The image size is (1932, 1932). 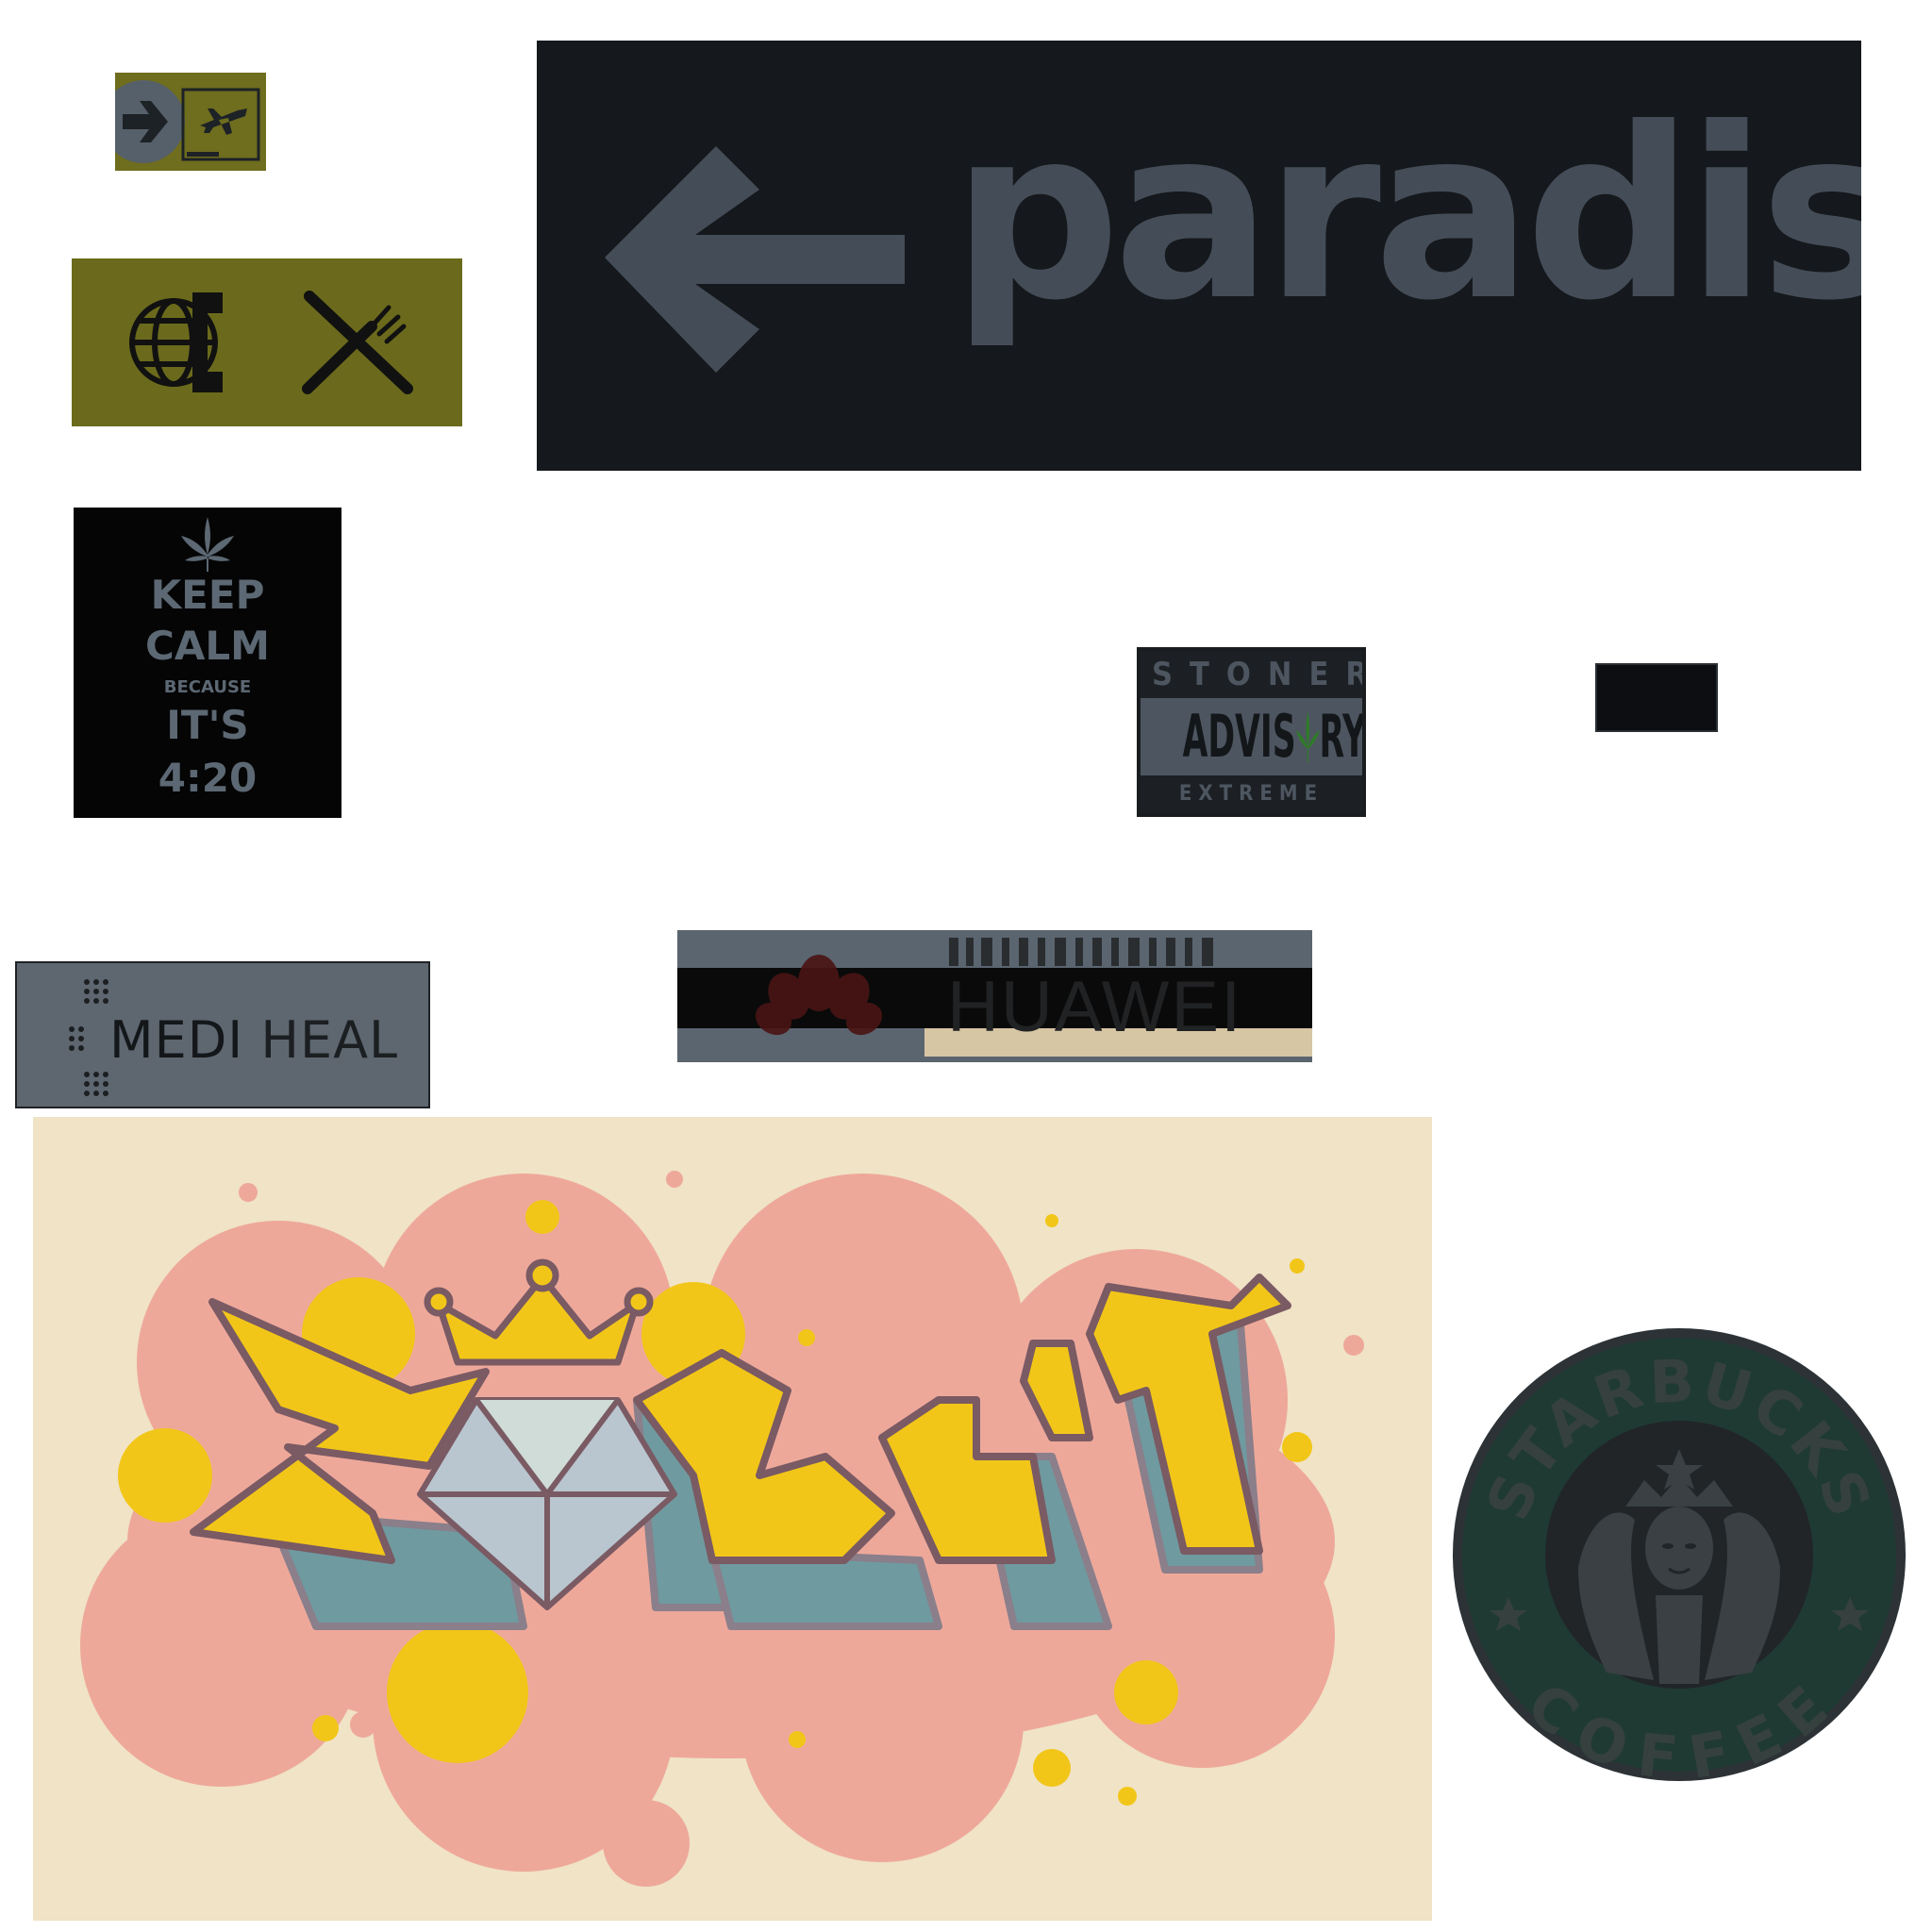 What do you see at coordinates (176, 1040) in the screenshot?
I see `mediheal-part-1: MEDI` at bounding box center [176, 1040].